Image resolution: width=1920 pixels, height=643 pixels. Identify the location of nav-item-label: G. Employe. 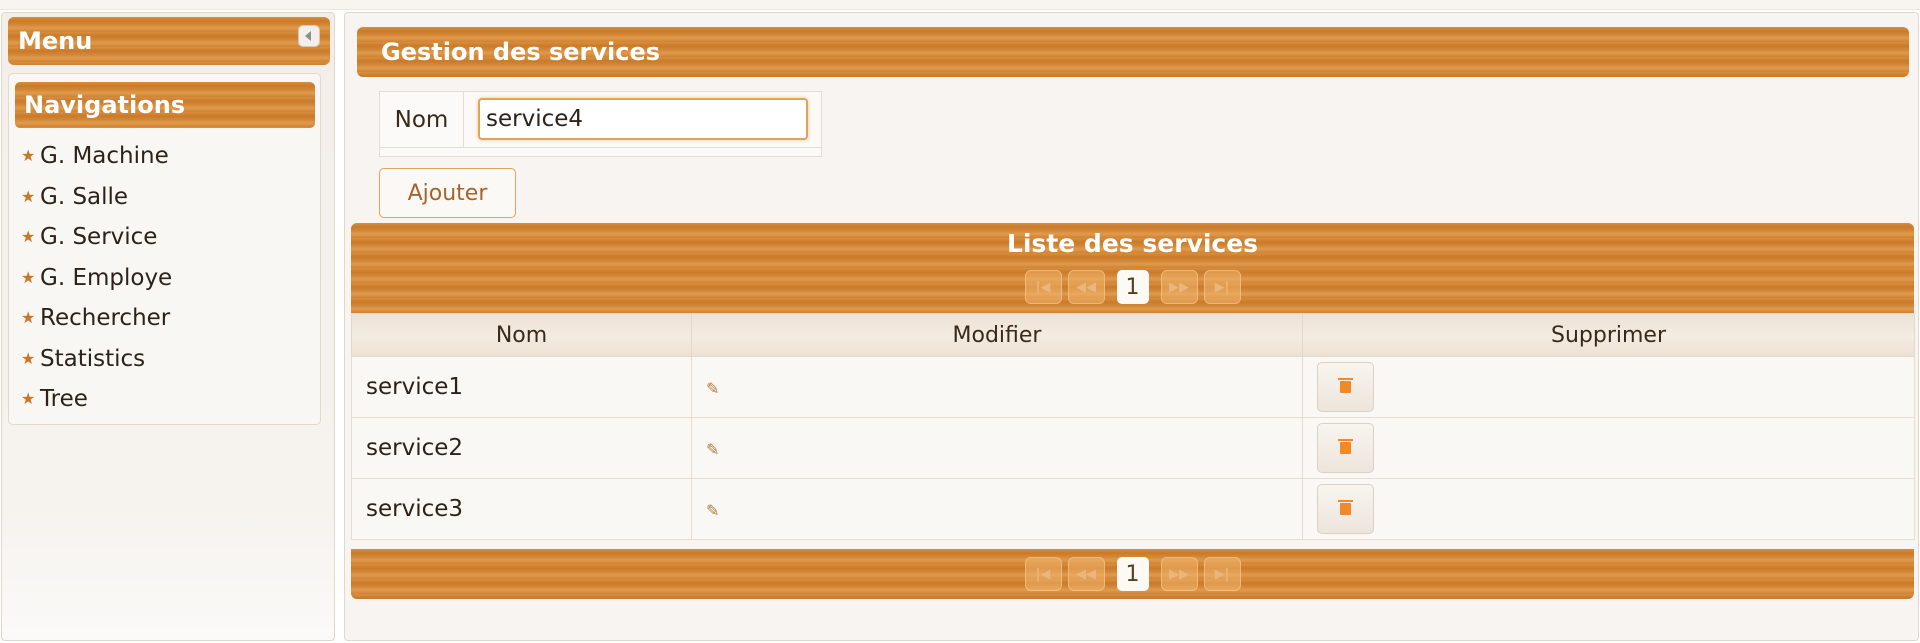
(106, 278).